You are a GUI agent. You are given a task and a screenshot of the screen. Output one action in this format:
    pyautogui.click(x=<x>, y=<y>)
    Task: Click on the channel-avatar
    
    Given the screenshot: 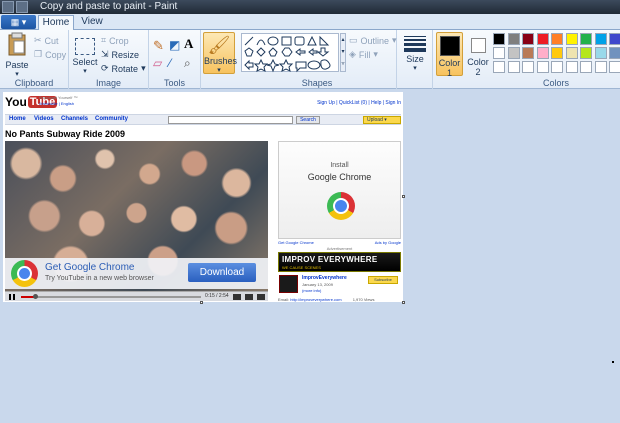 What is the action you would take?
    pyautogui.click(x=288, y=284)
    